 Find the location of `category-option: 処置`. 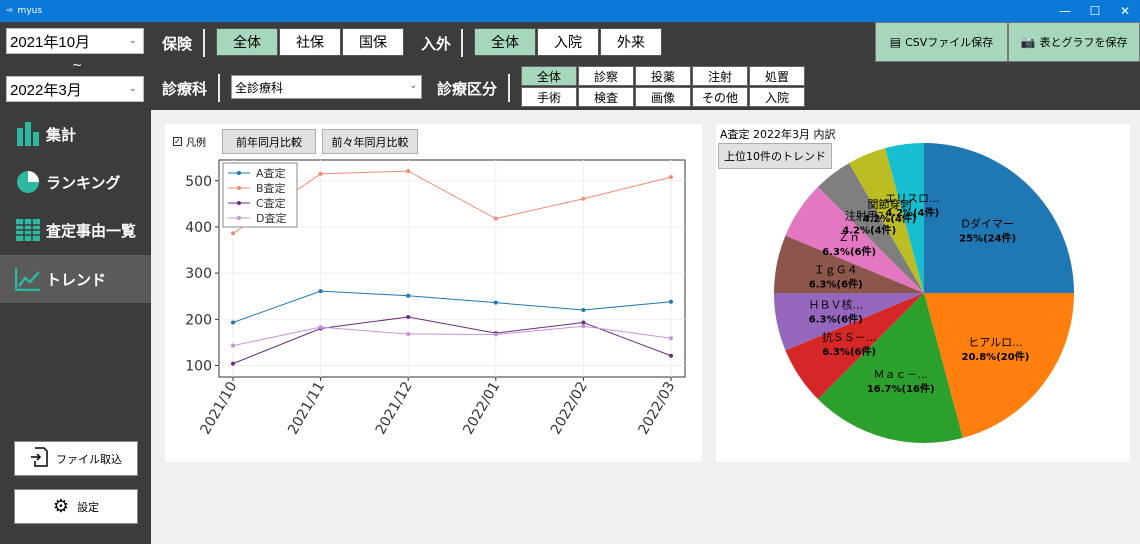

category-option: 処置 is located at coordinates (777, 76).